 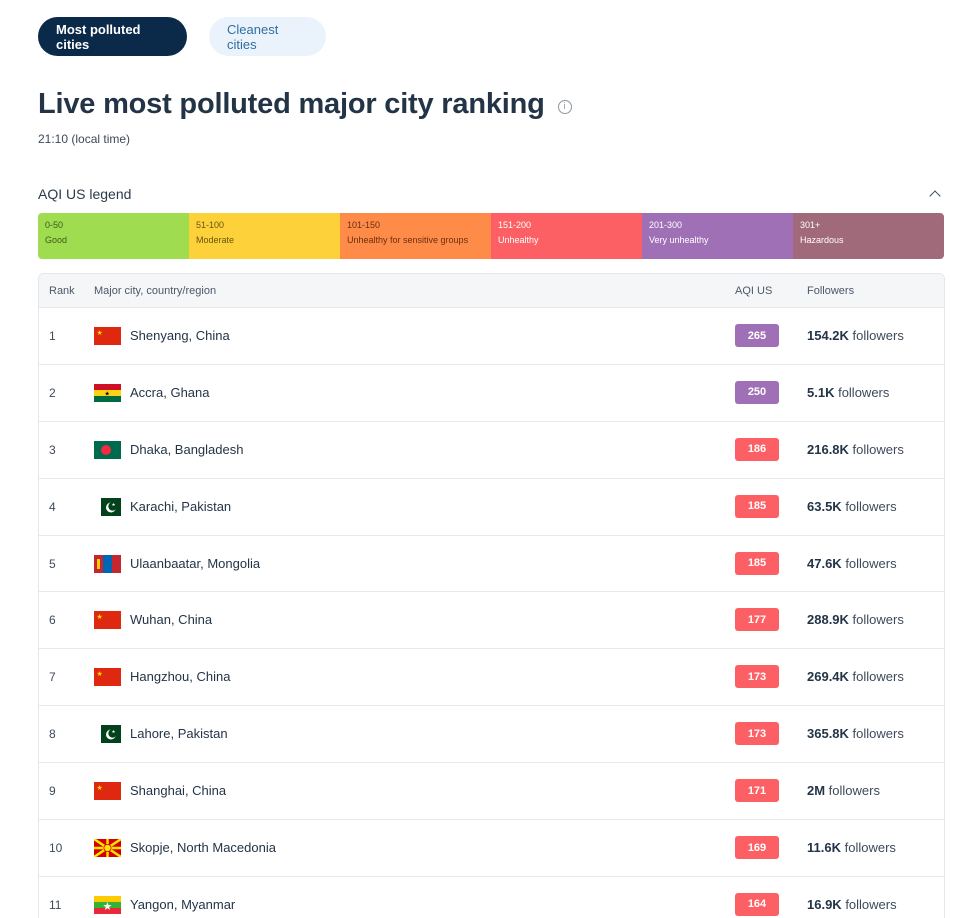 I want to click on city-link: Hangzhou, China, so click(x=180, y=676).